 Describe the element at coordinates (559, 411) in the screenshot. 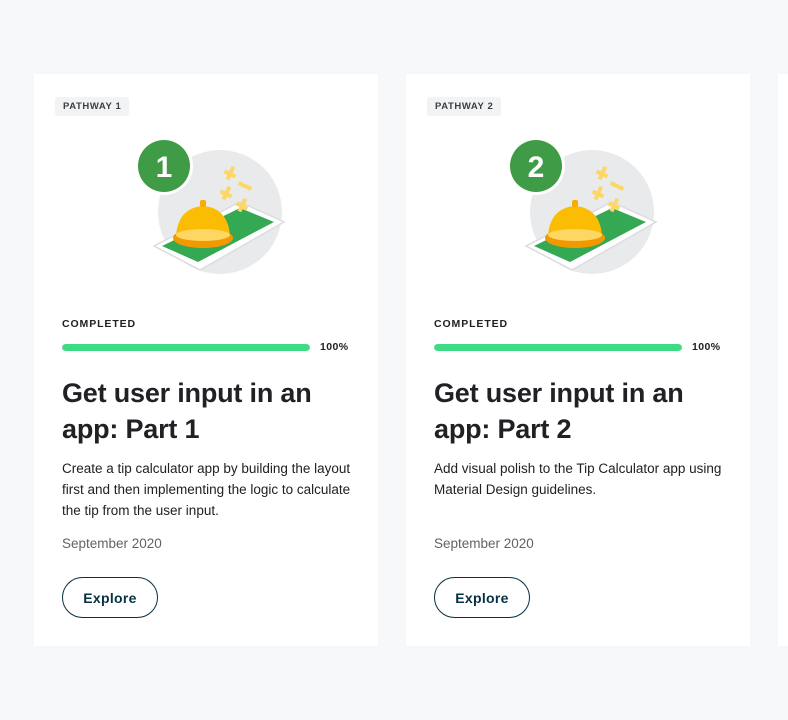

I see `card-title: Get user input in an app: Part 2` at that location.